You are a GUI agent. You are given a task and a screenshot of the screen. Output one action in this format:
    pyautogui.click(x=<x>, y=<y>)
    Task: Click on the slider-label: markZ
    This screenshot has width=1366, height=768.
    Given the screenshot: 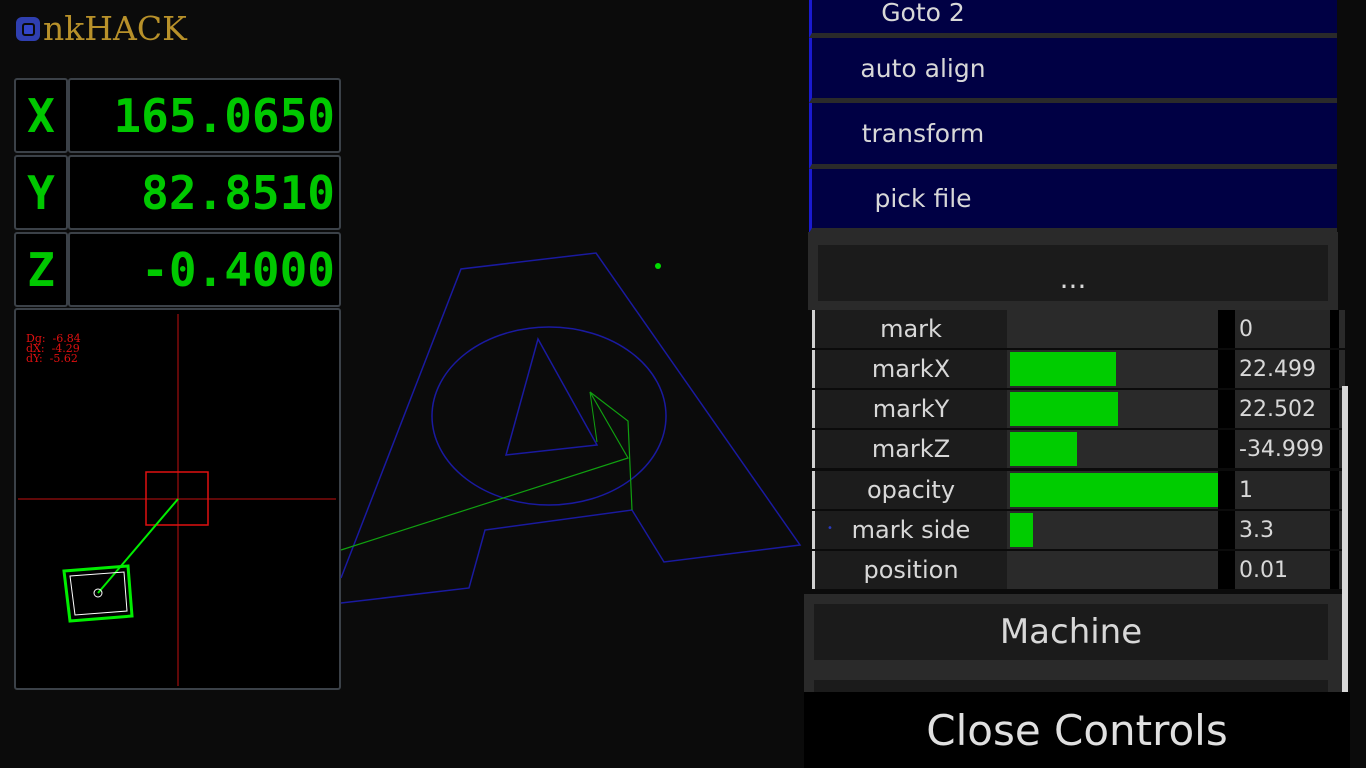 What is the action you would take?
    pyautogui.click(x=911, y=449)
    